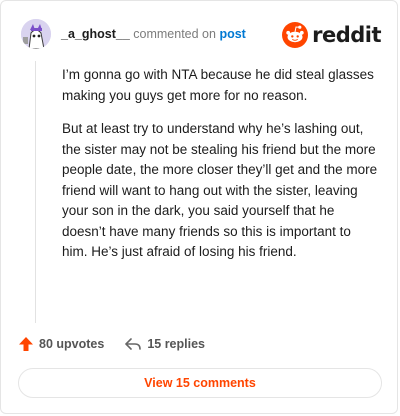 This screenshot has width=400, height=416. I want to click on view-comments-button: View 15 comments, so click(200, 383).